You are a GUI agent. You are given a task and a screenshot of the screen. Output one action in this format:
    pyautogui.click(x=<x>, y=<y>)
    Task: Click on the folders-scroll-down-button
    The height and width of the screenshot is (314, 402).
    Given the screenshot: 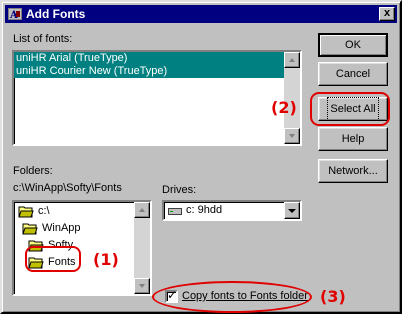 What is the action you would take?
    pyautogui.click(x=142, y=286)
    